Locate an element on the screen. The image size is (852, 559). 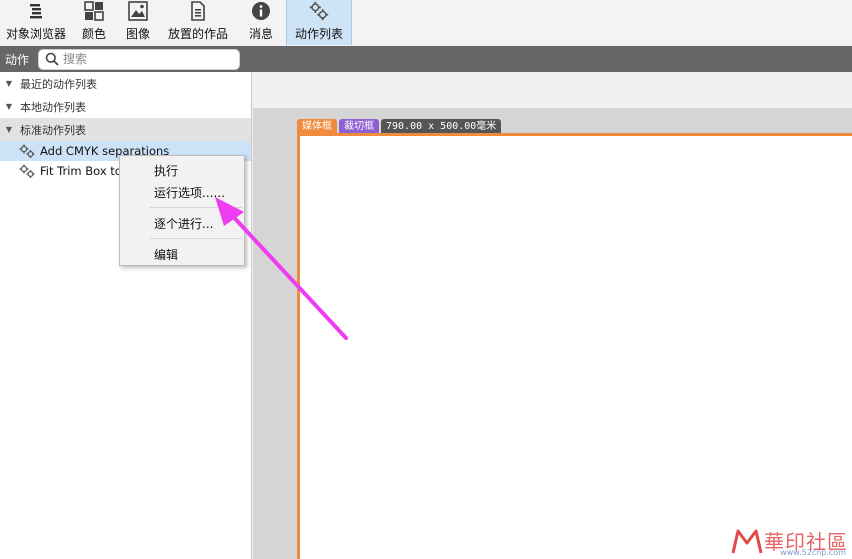
object-browser-icon is located at coordinates (36, 11).